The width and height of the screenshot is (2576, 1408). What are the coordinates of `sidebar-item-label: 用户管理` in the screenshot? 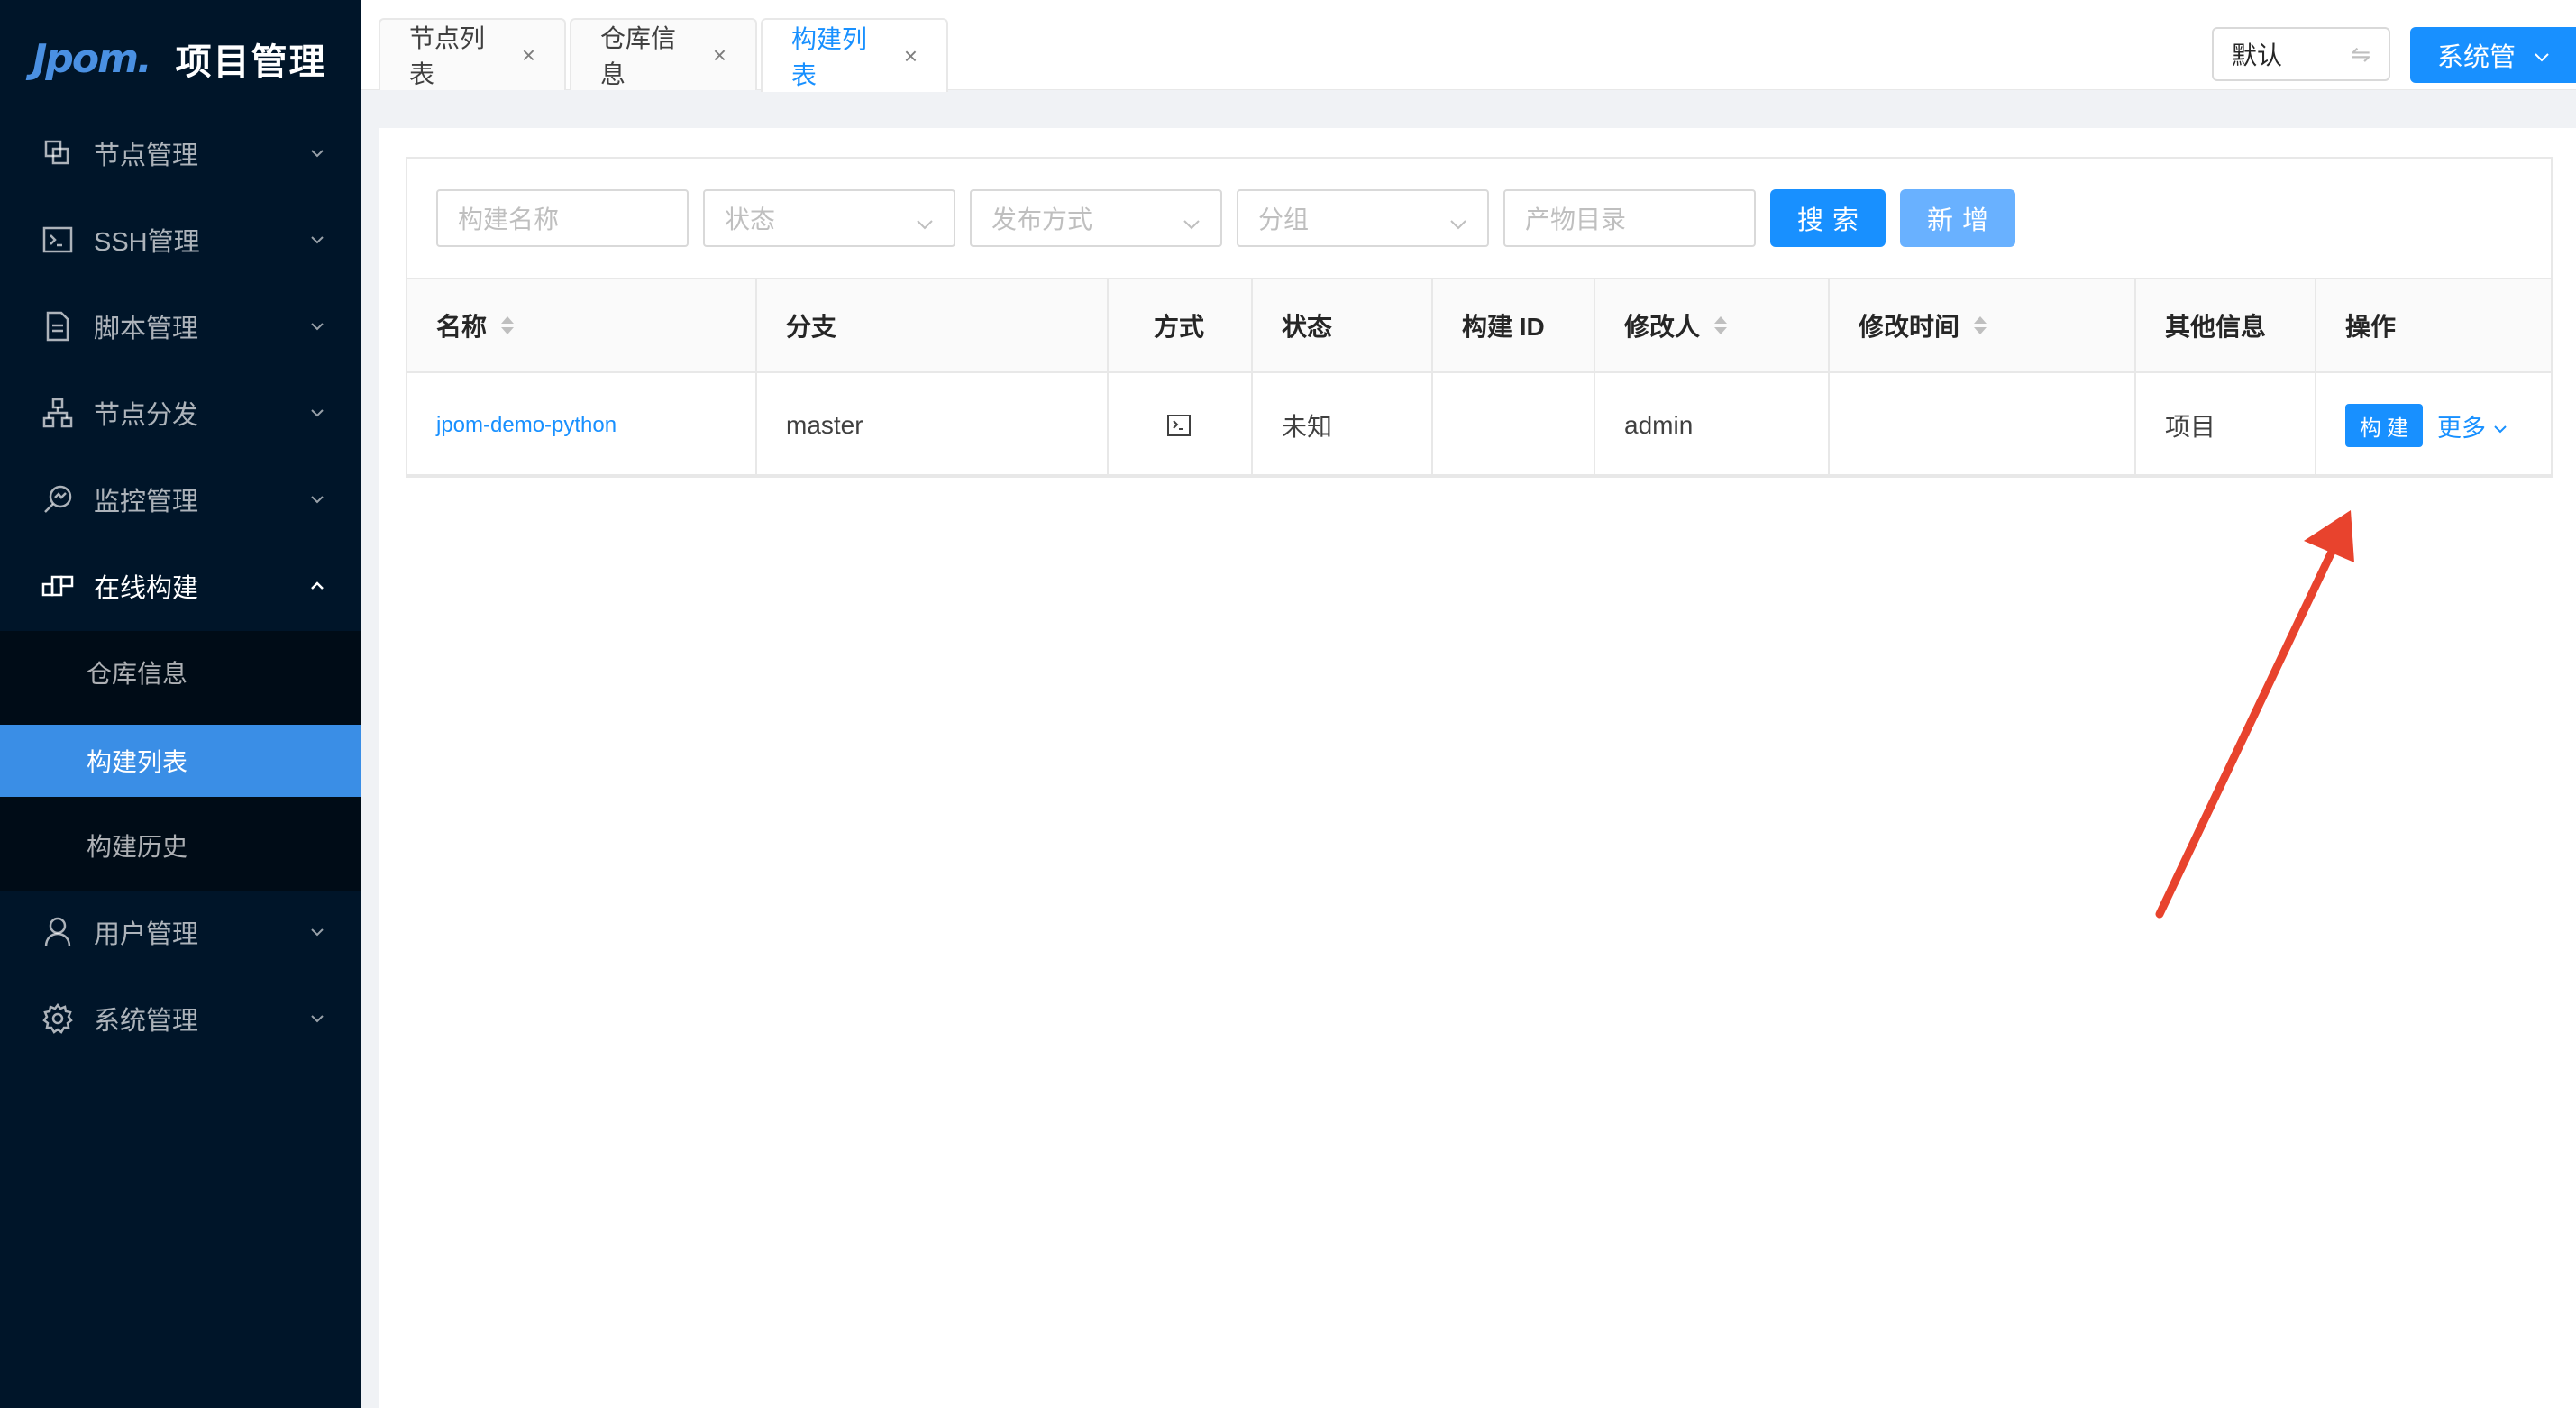 It's located at (146, 934).